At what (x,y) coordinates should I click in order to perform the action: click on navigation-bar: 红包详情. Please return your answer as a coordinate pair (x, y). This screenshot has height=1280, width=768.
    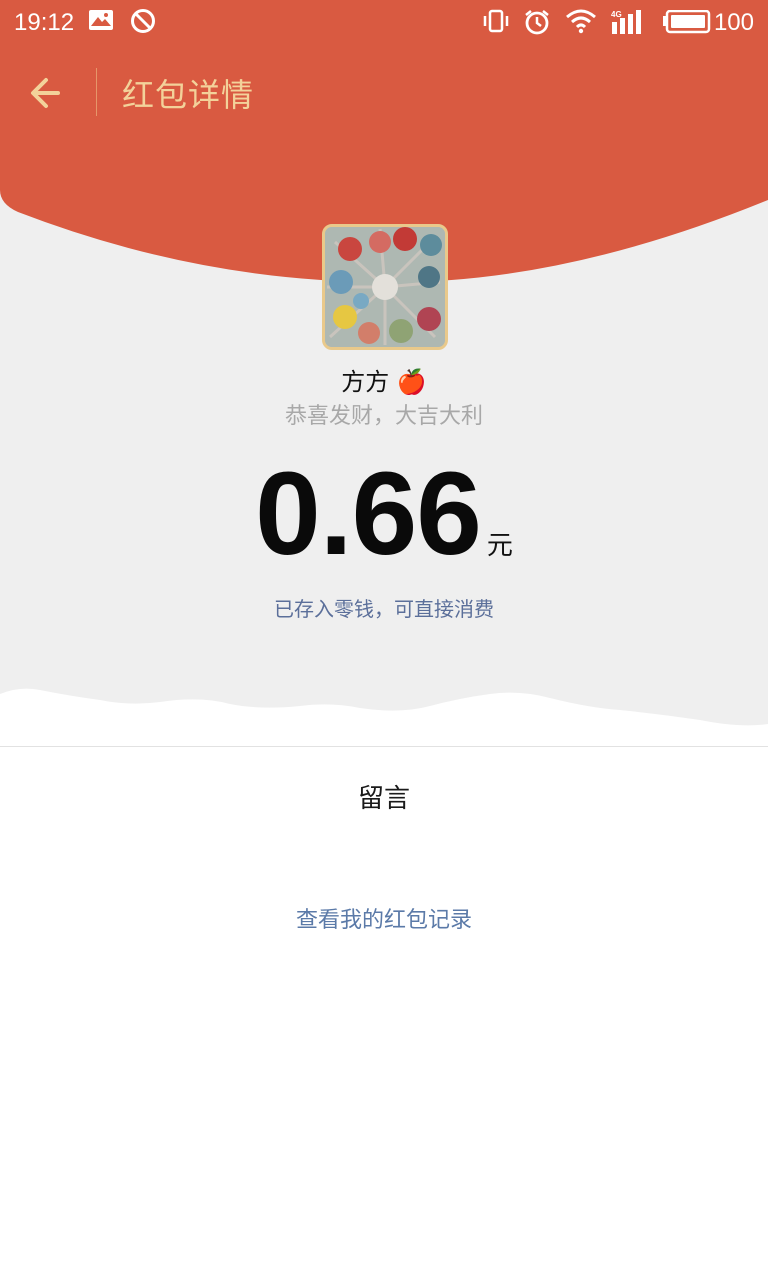
    Looking at the image, I should click on (384, 93).